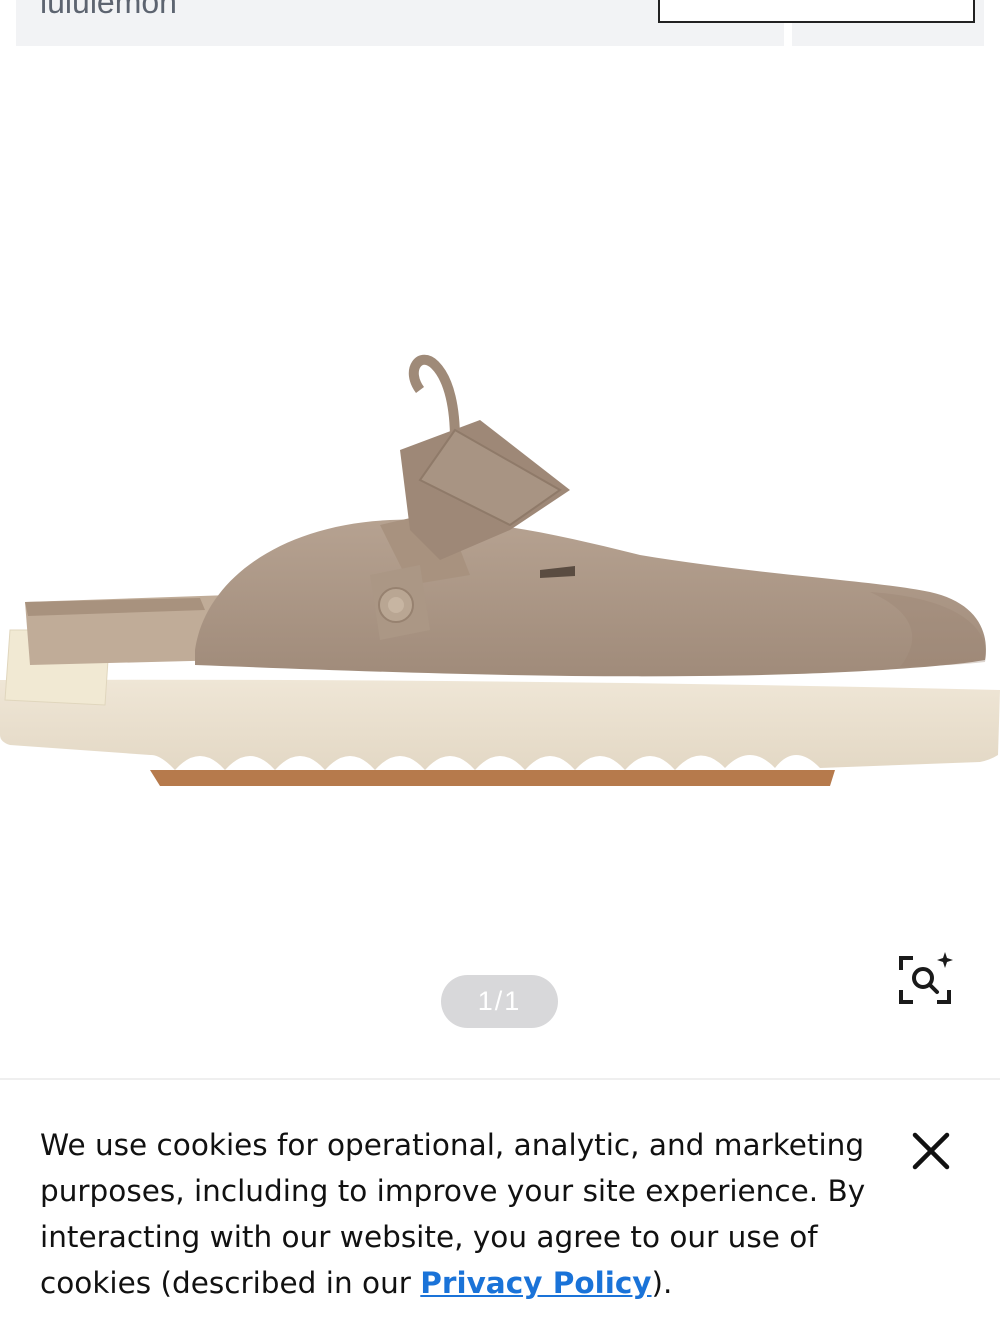 The width and height of the screenshot is (1000, 1333). I want to click on close-button, so click(931, 1151).